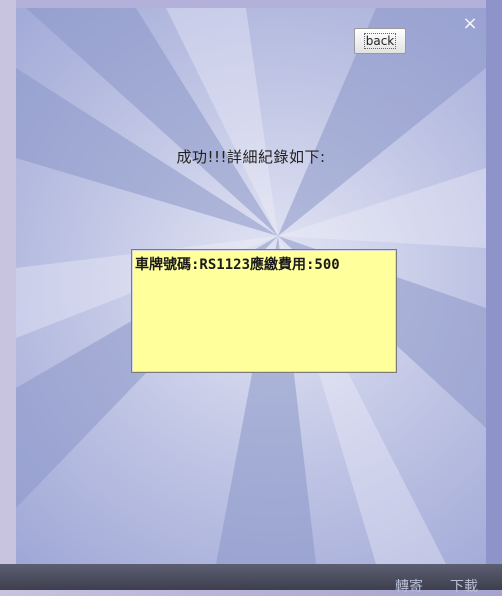  Describe the element at coordinates (470, 24) in the screenshot. I see `close-icon: ×` at that location.